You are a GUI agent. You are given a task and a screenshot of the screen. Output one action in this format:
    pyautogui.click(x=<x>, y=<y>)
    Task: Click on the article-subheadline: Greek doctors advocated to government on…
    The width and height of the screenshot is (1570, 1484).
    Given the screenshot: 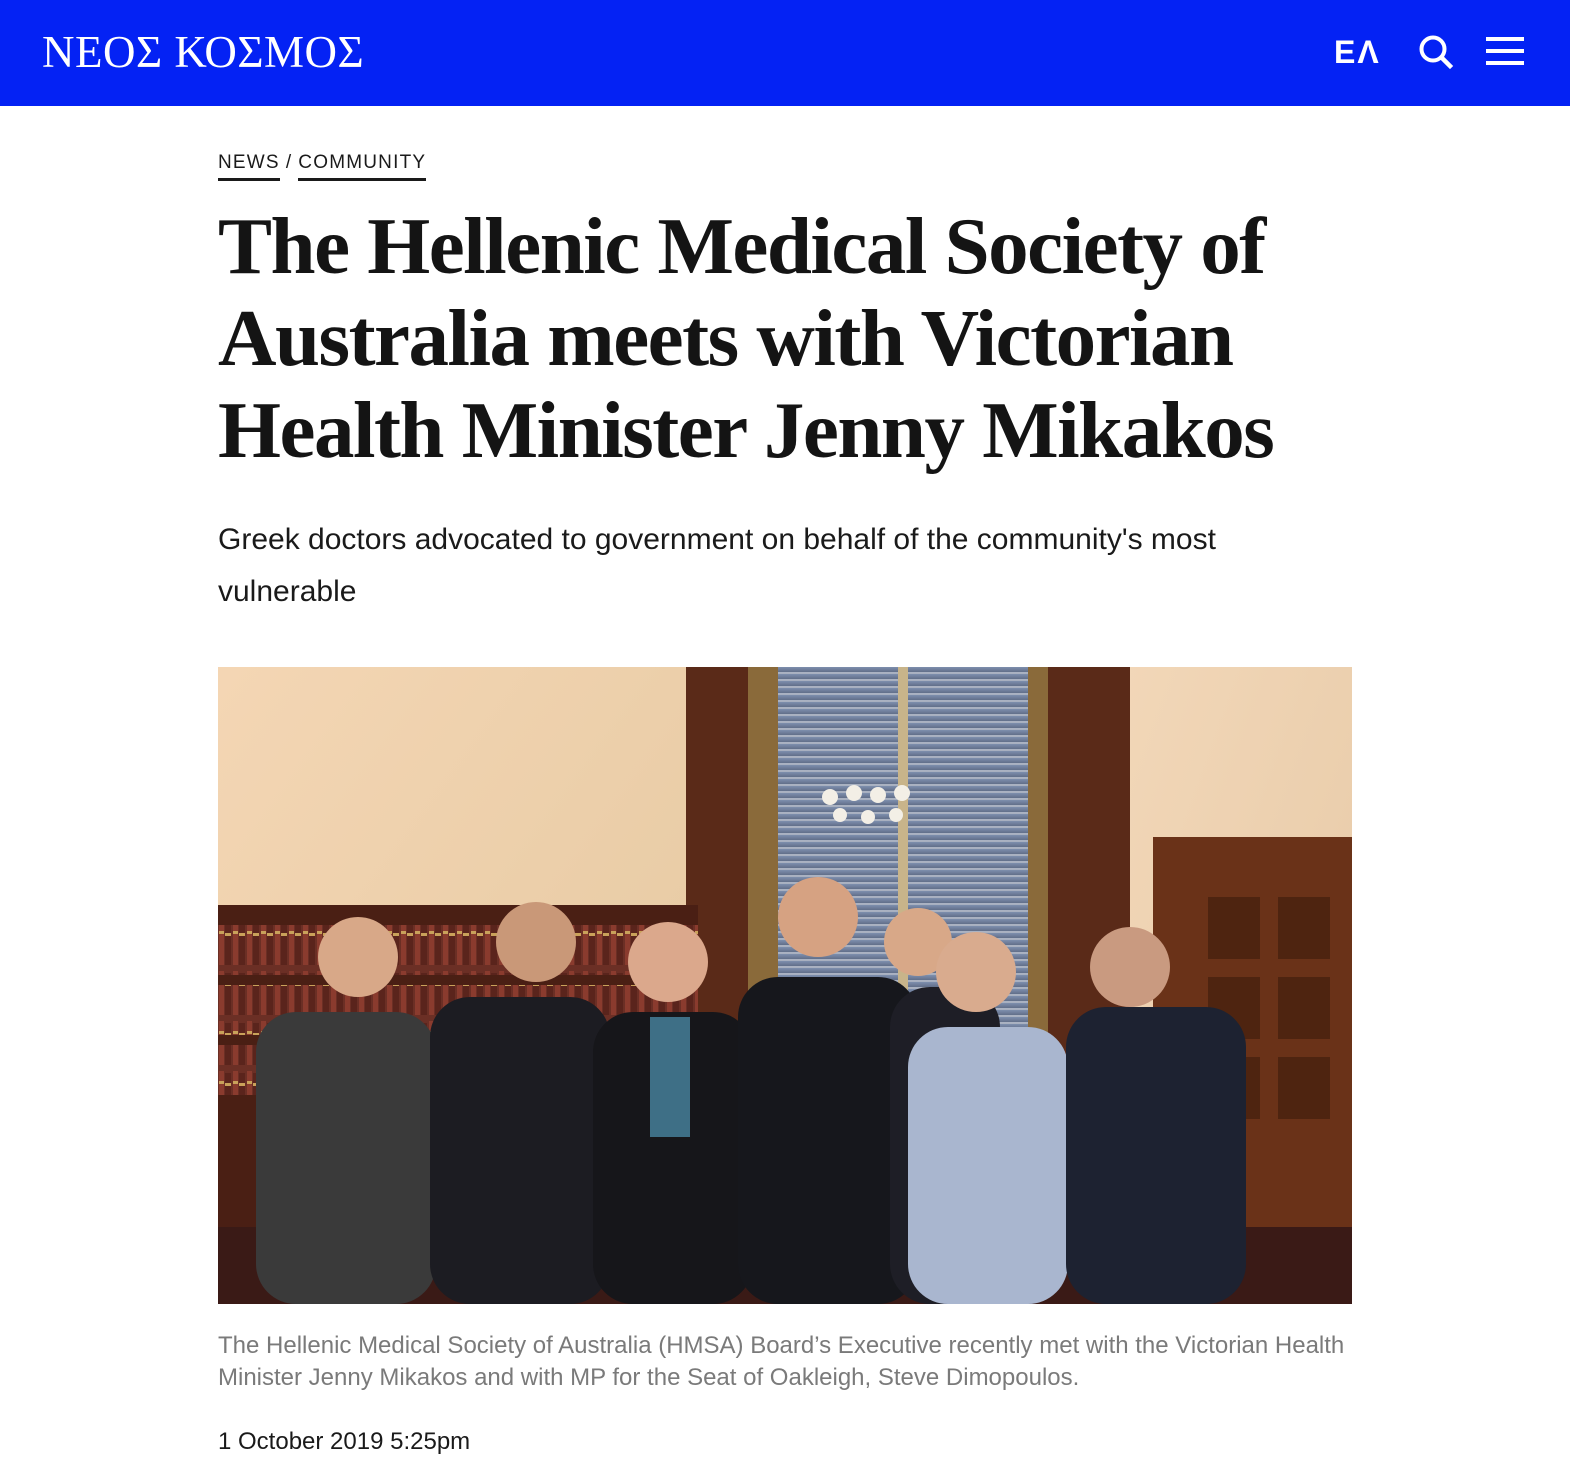 What is the action you would take?
    pyautogui.click(x=717, y=565)
    